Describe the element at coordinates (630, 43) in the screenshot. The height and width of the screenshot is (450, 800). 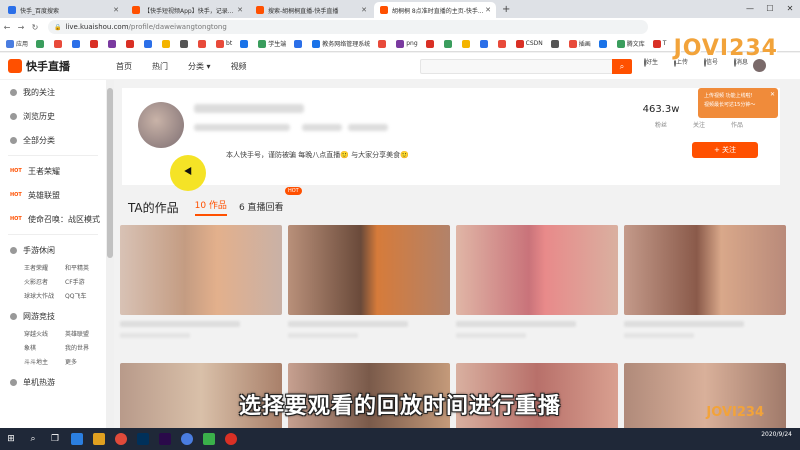
I see `bookmark-item: 腾文库` at that location.